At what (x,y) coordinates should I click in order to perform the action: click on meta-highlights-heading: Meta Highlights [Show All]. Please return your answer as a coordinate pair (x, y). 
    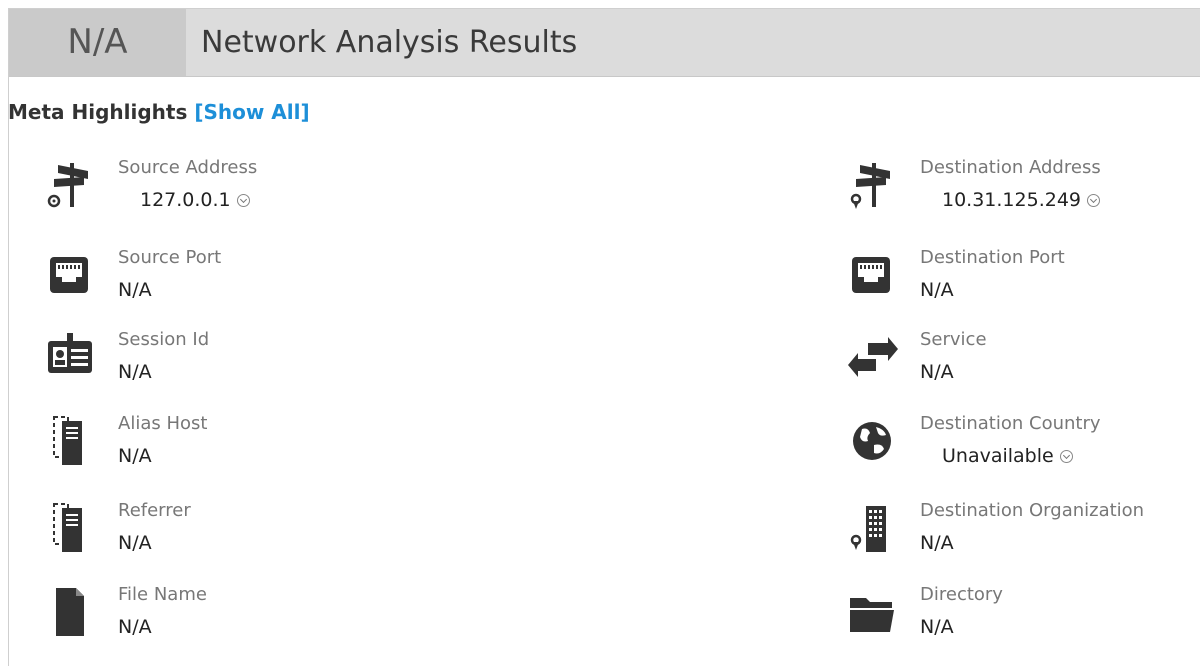
    Looking at the image, I should click on (159, 112).